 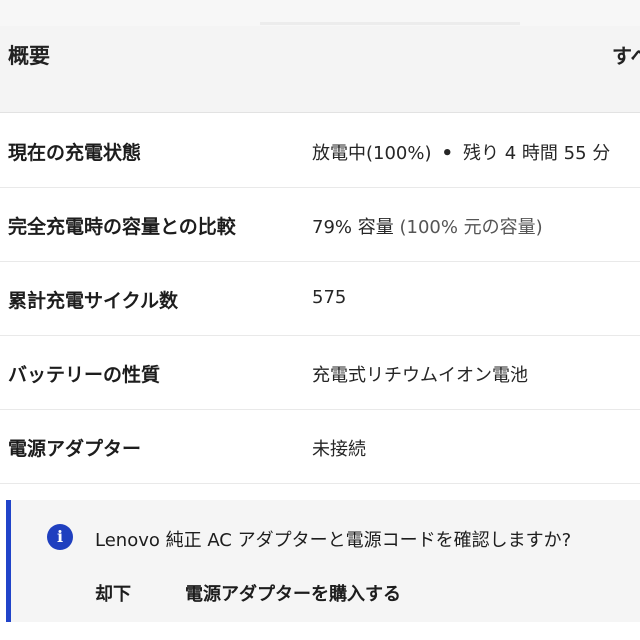 I want to click on row-label: 電源アダプター, so click(x=75, y=449).